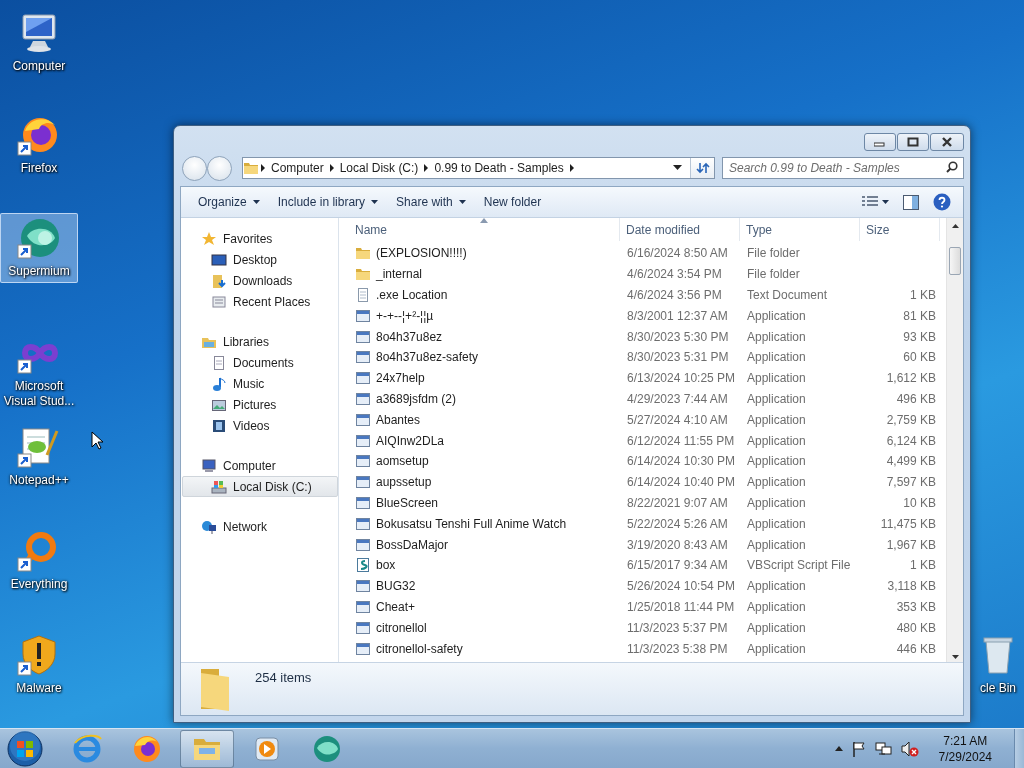 Image resolution: width=1024 pixels, height=768 pixels. I want to click on file-name: BlueScreen, so click(490, 502).